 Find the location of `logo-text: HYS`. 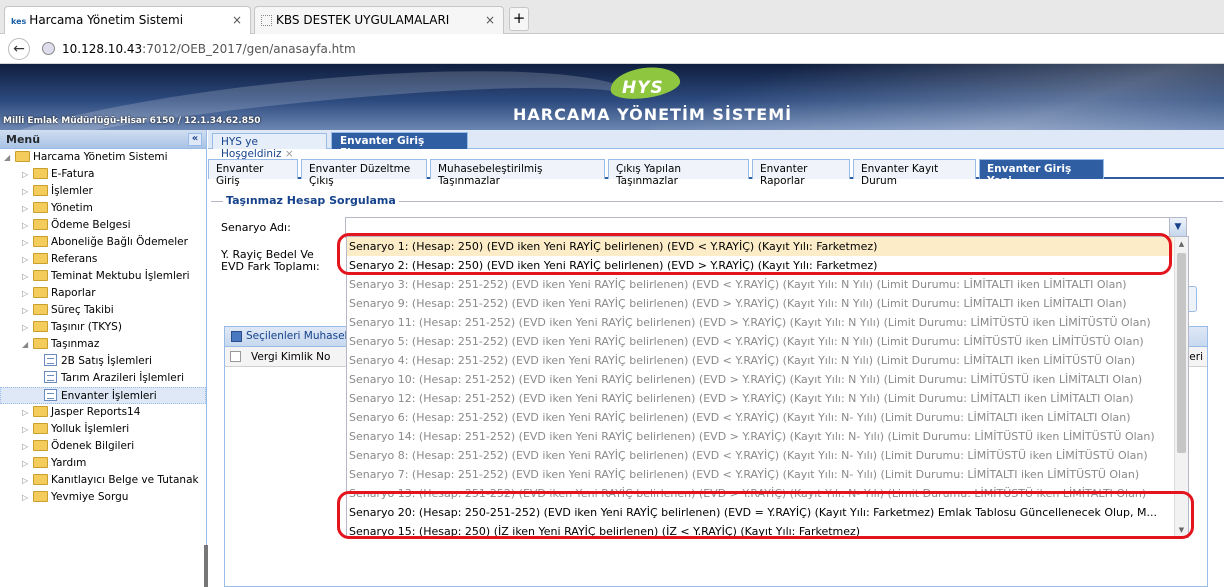

logo-text: HYS is located at coordinates (643, 88).